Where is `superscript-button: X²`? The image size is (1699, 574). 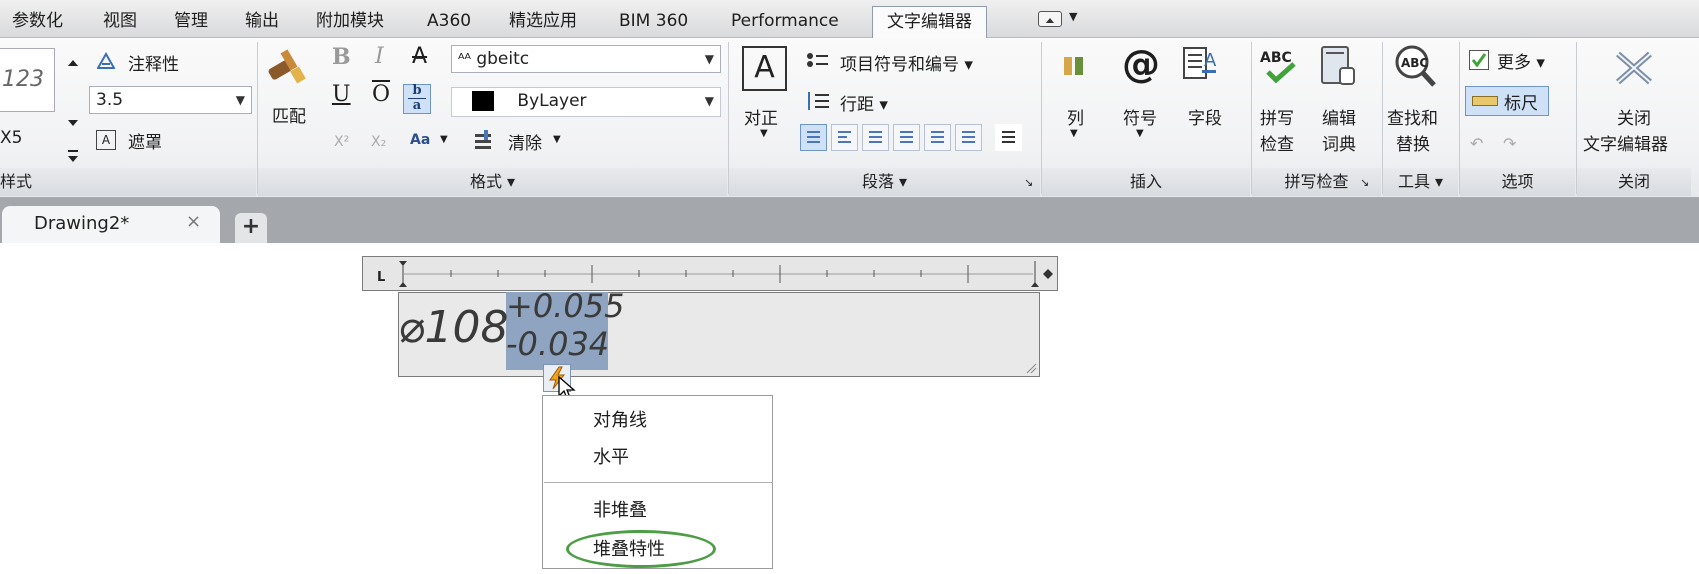
superscript-button: X² is located at coordinates (341, 142).